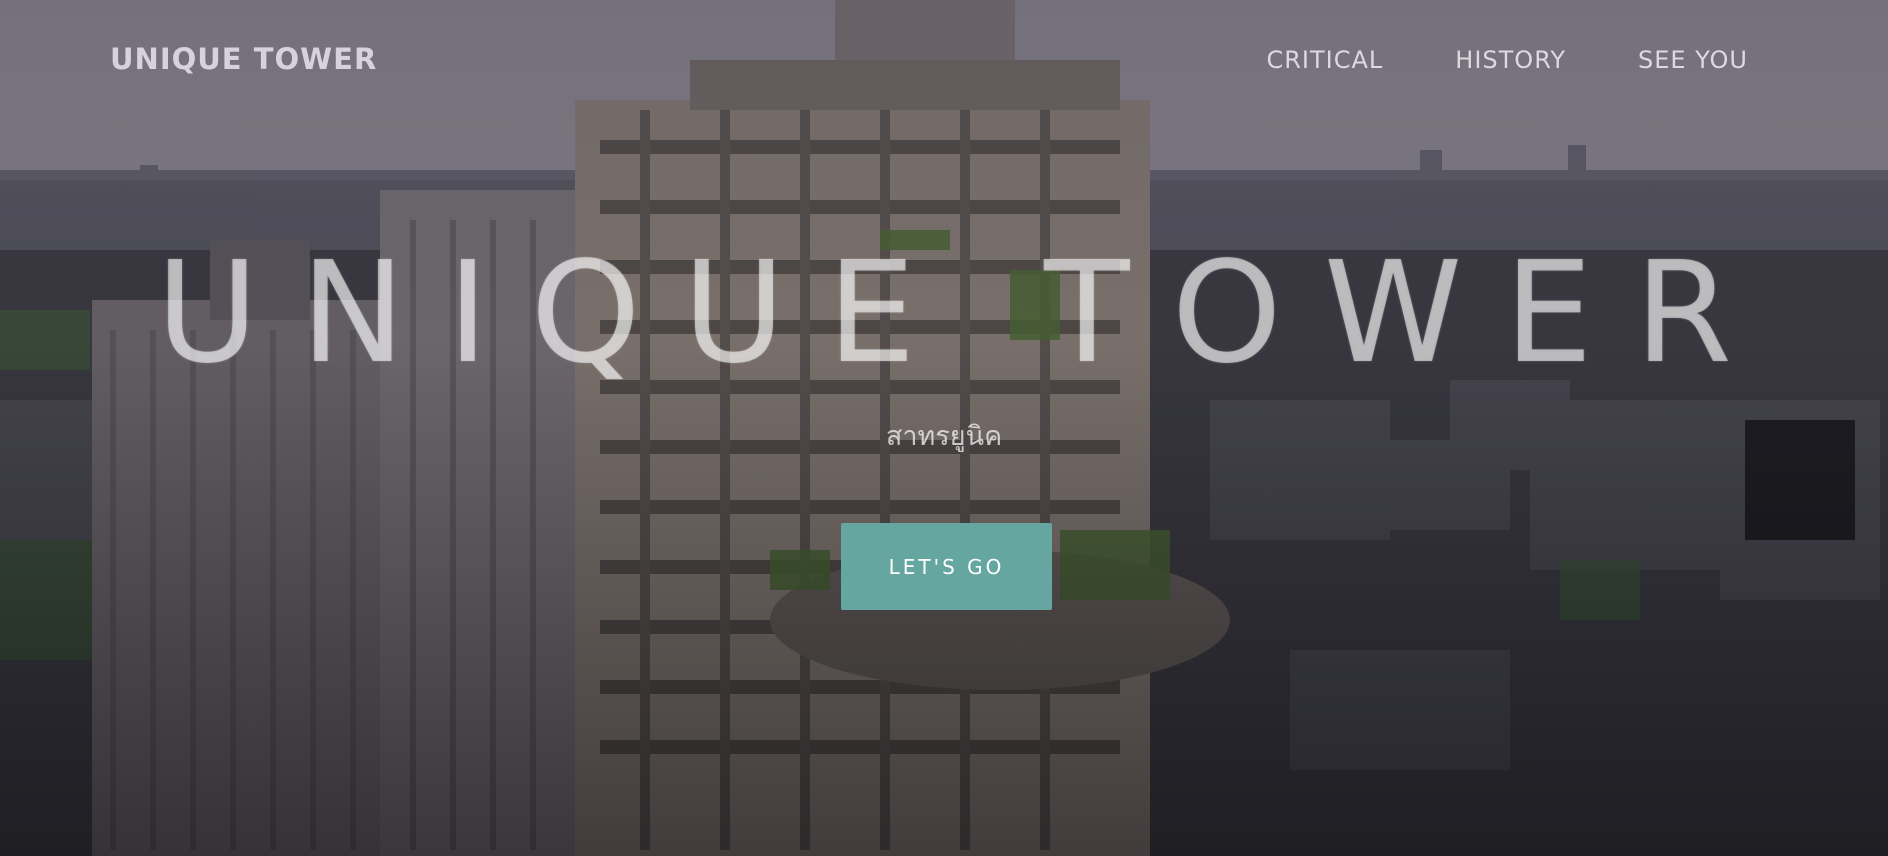 The height and width of the screenshot is (856, 1888). I want to click on brand-logo-link: UNIQUE TOWER, so click(243, 59).